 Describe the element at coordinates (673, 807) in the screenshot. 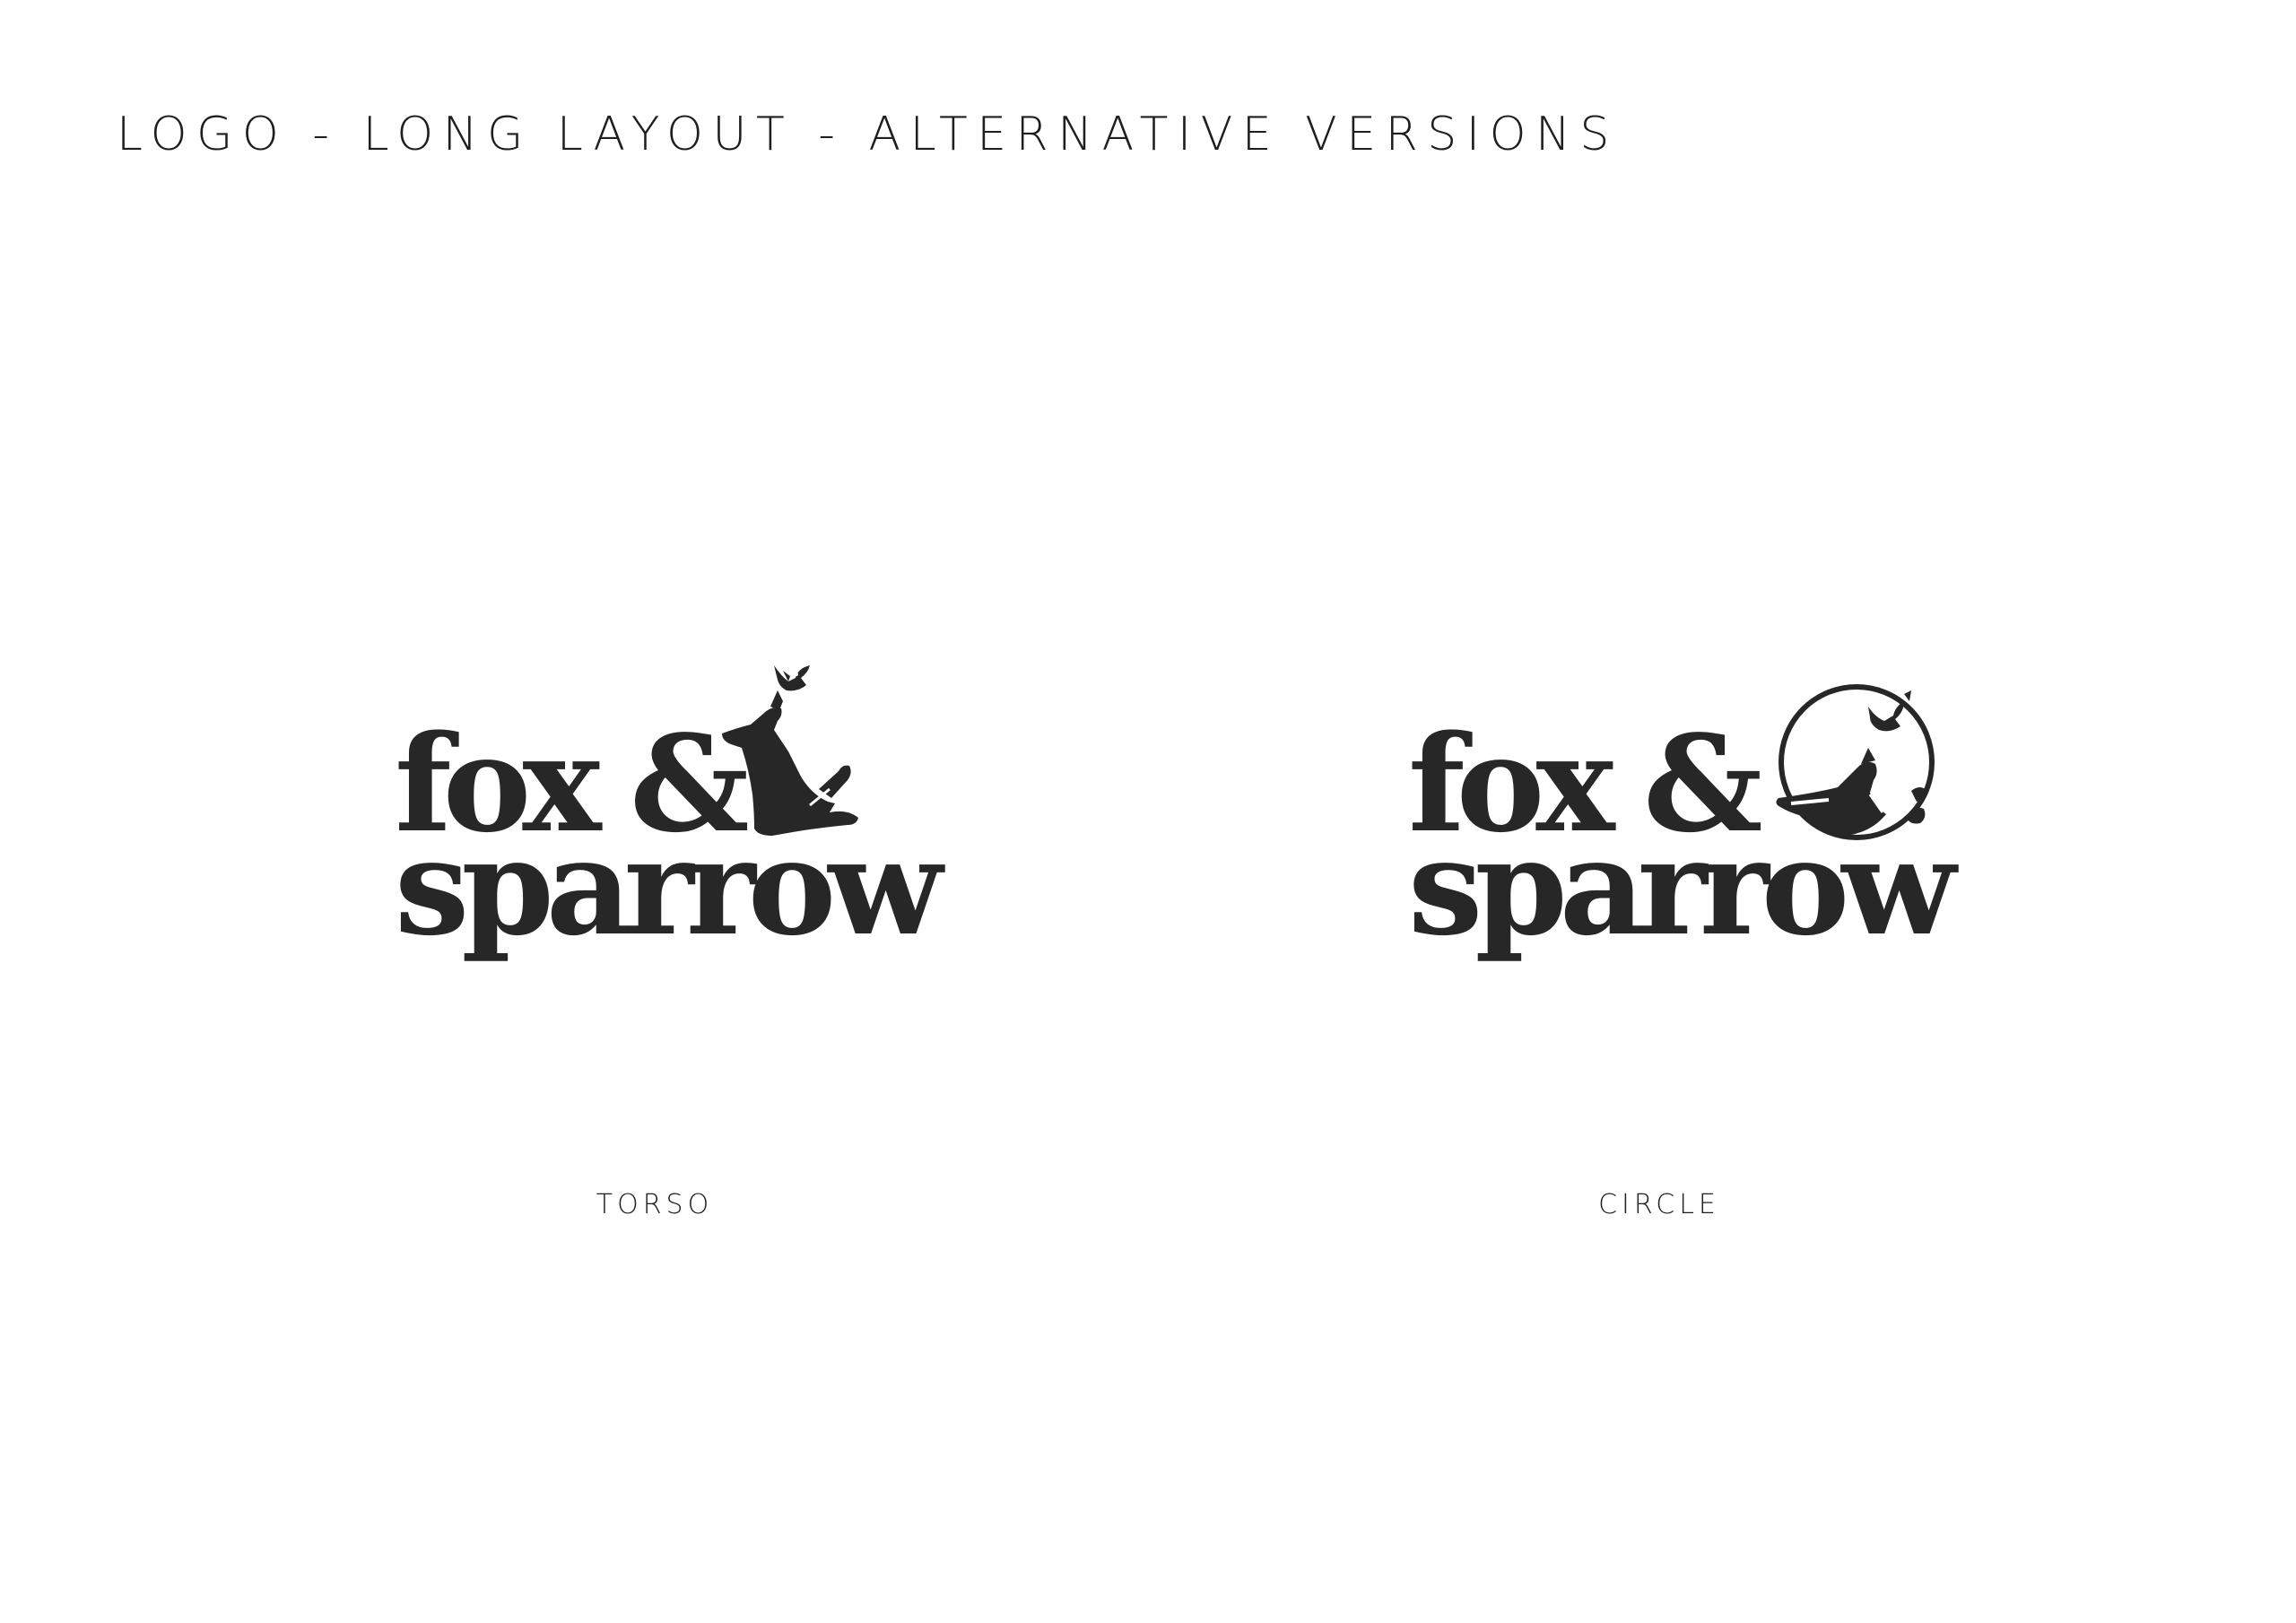

I see `logo-torso: fox & sparrow` at that location.